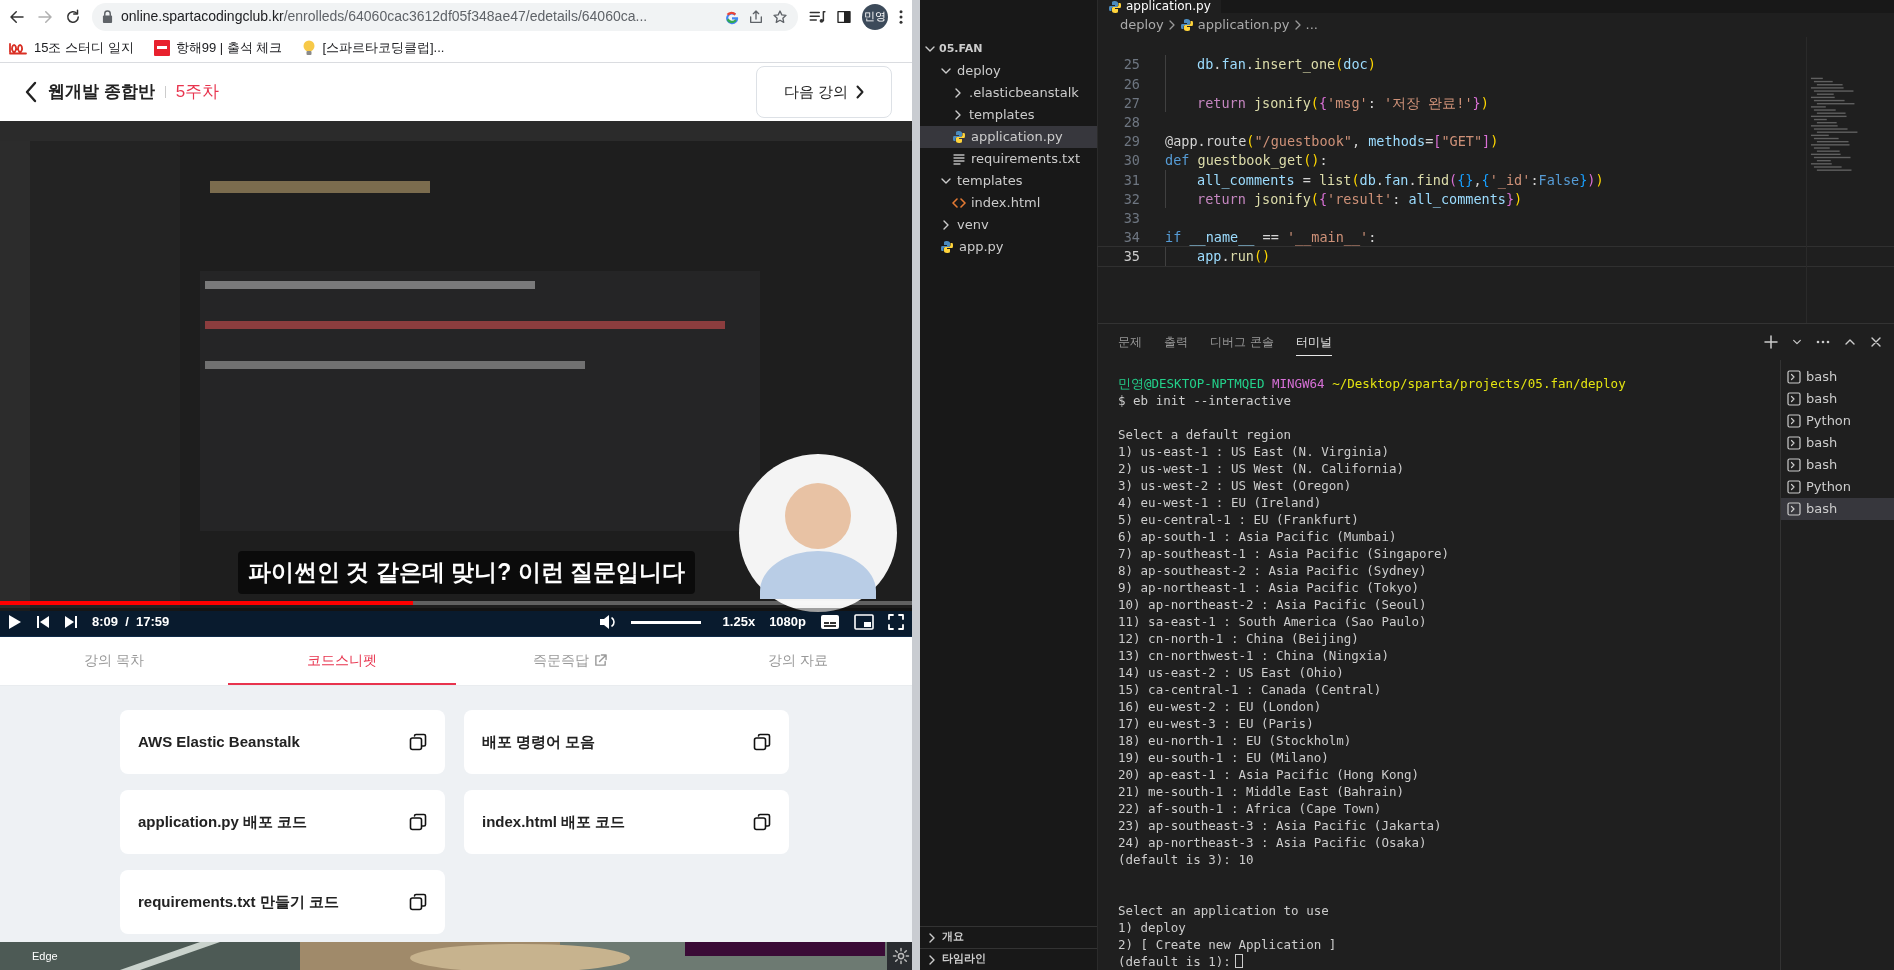  I want to click on terminal-line: 13) cn-northwest-1 : China (Ningxia), so click(1253, 655).